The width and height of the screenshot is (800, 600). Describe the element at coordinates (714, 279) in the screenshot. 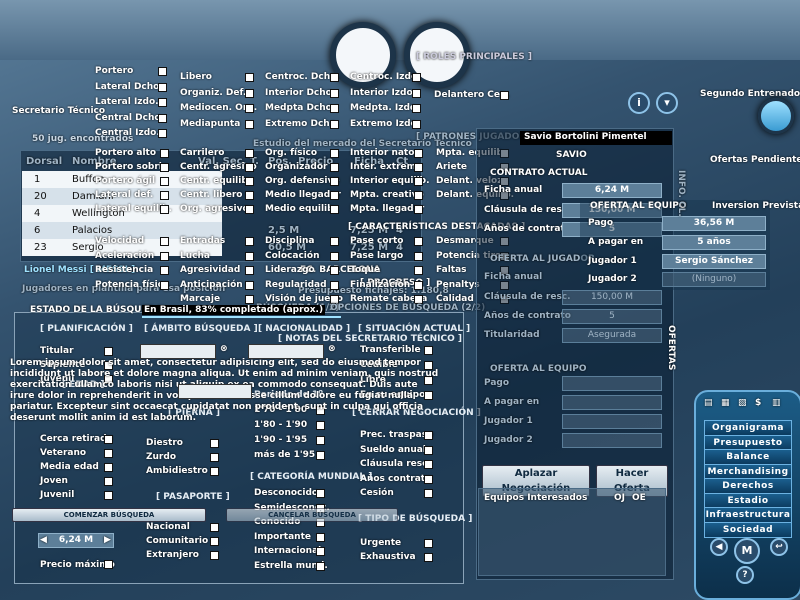

I see `oe-float-j2: (Ninguno)` at that location.